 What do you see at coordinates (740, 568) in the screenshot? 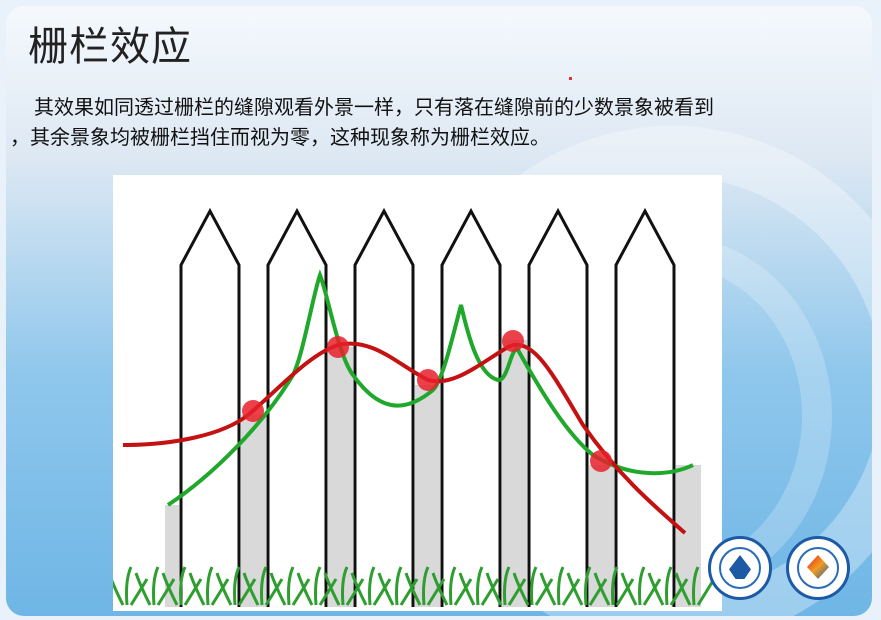
I see `university-emblem-icon` at bounding box center [740, 568].